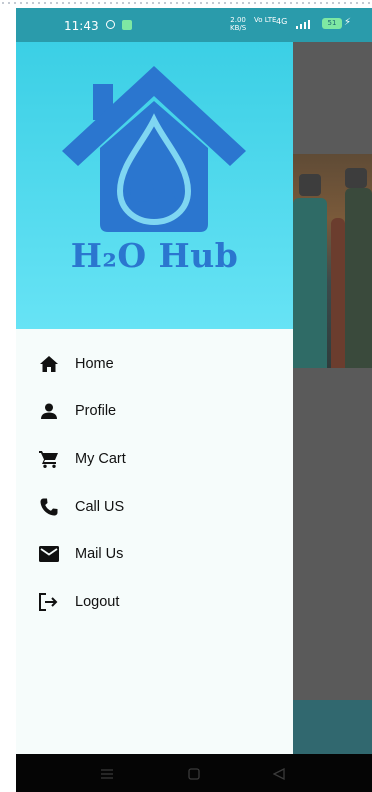 This screenshot has width=372, height=792. What do you see at coordinates (282, 21) in the screenshot?
I see `network-type: 4G` at bounding box center [282, 21].